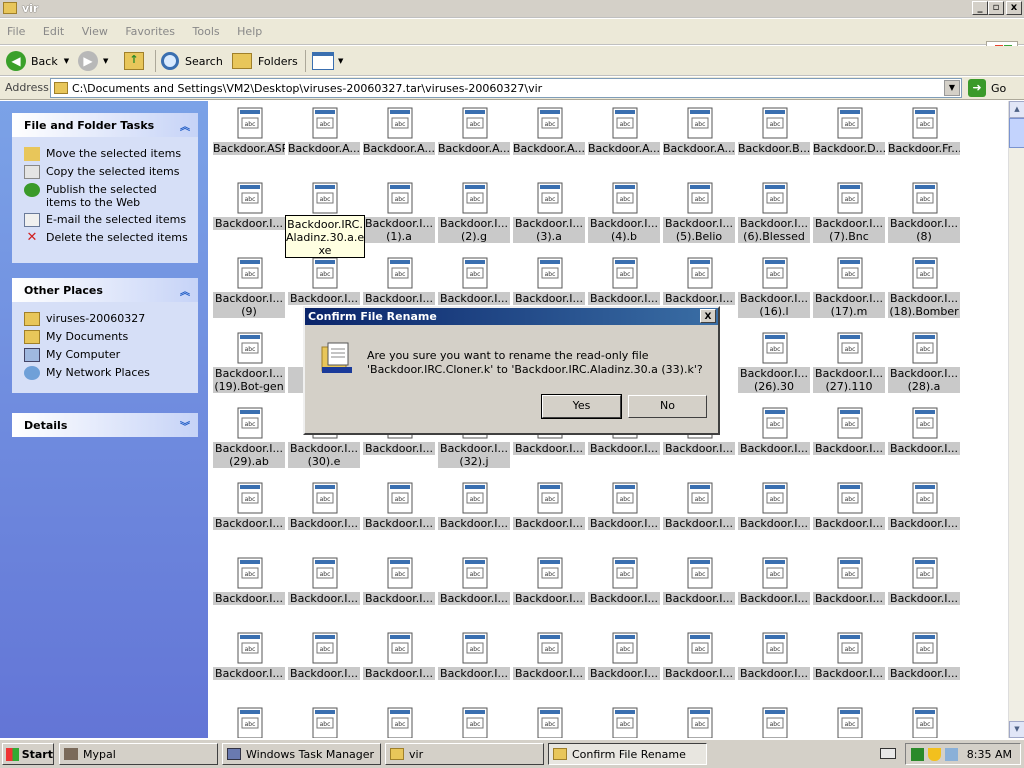  Describe the element at coordinates (774, 285) in the screenshot. I see `file-item: abc Backdoor.I... (16).l` at that location.